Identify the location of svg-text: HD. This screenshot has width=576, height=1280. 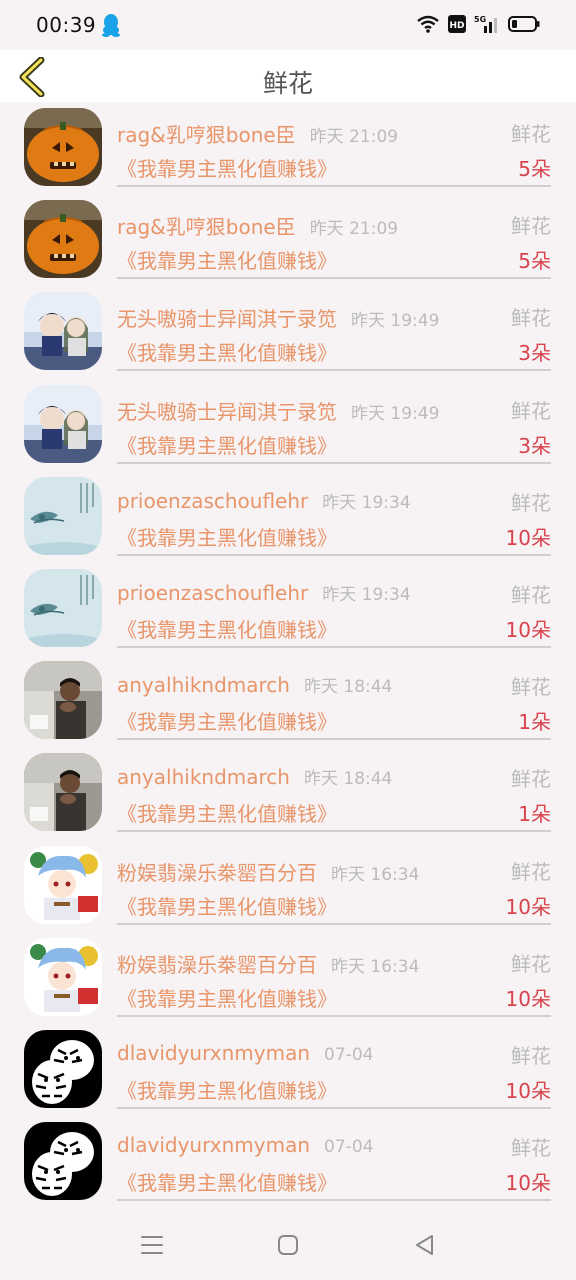
(456, 26).